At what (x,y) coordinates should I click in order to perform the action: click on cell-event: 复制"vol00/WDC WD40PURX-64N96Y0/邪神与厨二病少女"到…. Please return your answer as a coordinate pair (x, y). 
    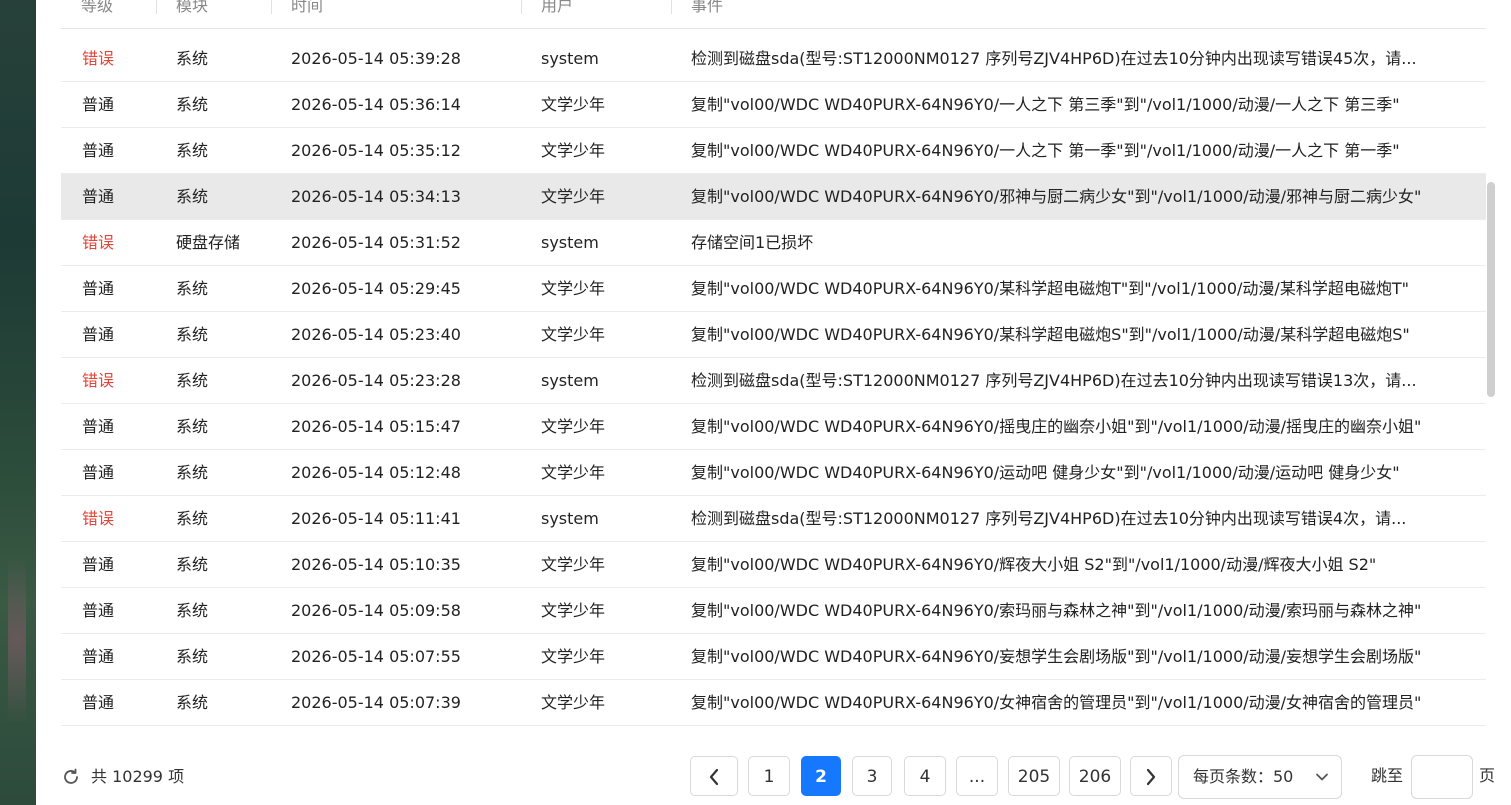
    Looking at the image, I should click on (1056, 196).